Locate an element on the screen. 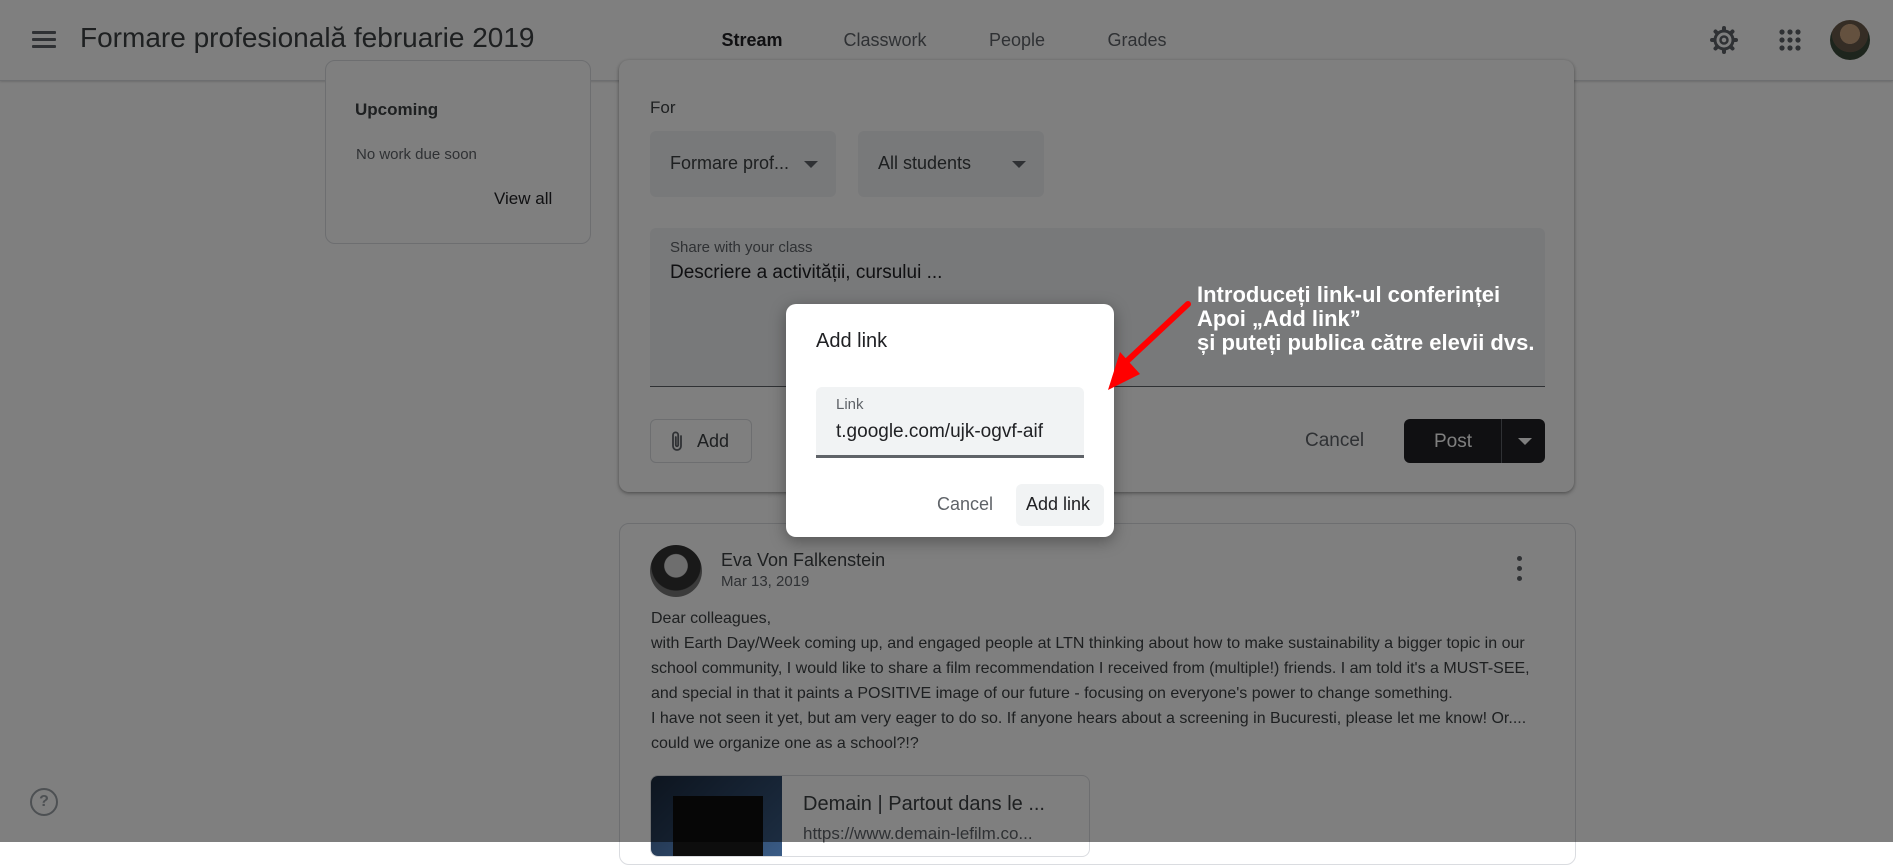 Image resolution: width=1893 pixels, height=865 pixels. annotation-line: și puteți publica către elevii dvs. is located at coordinates (1366, 342).